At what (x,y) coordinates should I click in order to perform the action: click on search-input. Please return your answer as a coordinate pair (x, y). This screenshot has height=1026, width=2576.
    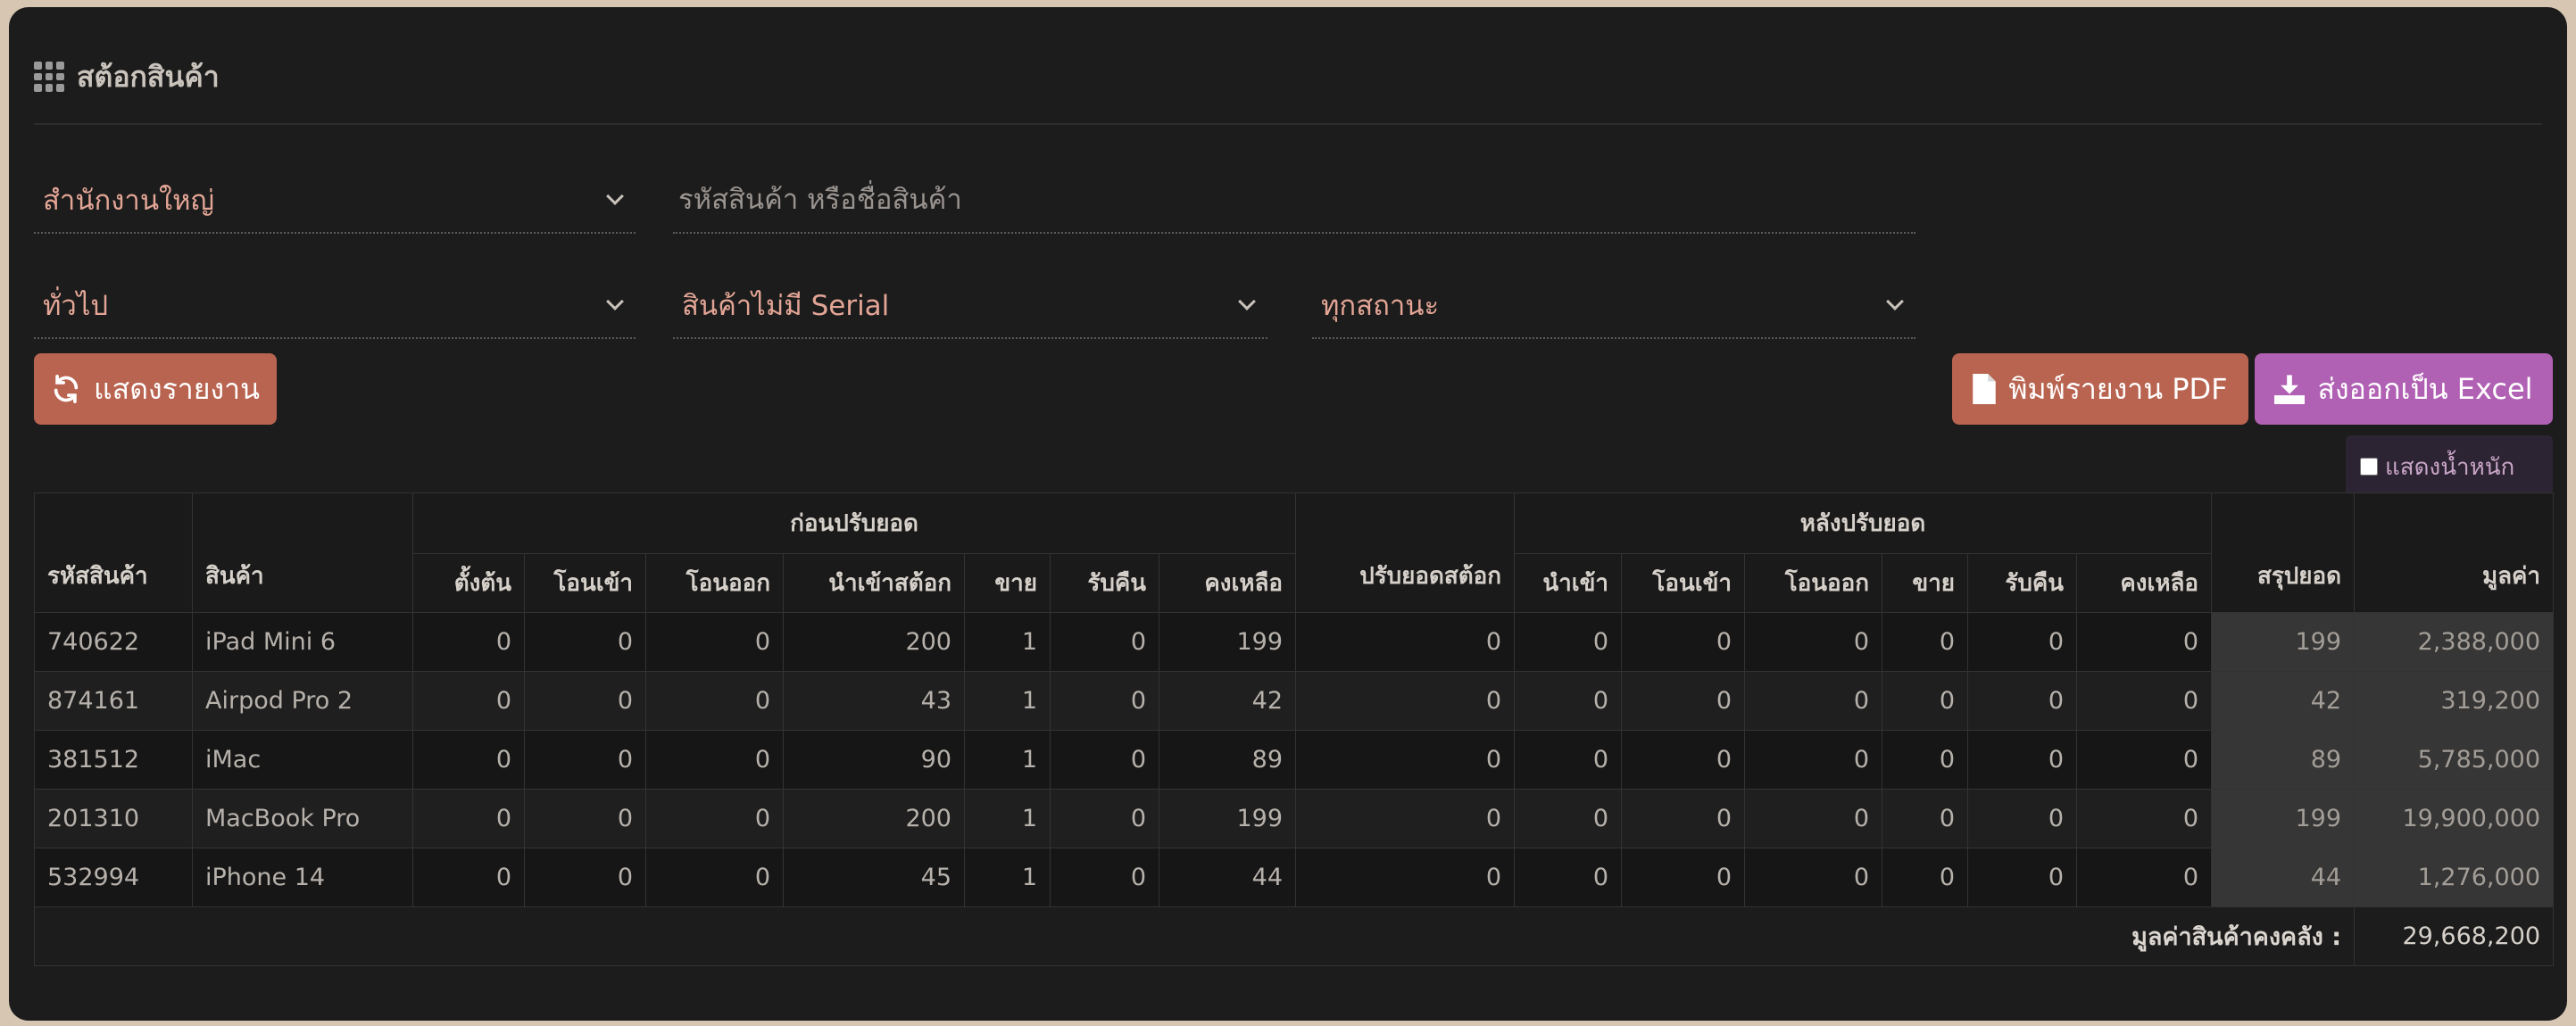
    Looking at the image, I should click on (1294, 200).